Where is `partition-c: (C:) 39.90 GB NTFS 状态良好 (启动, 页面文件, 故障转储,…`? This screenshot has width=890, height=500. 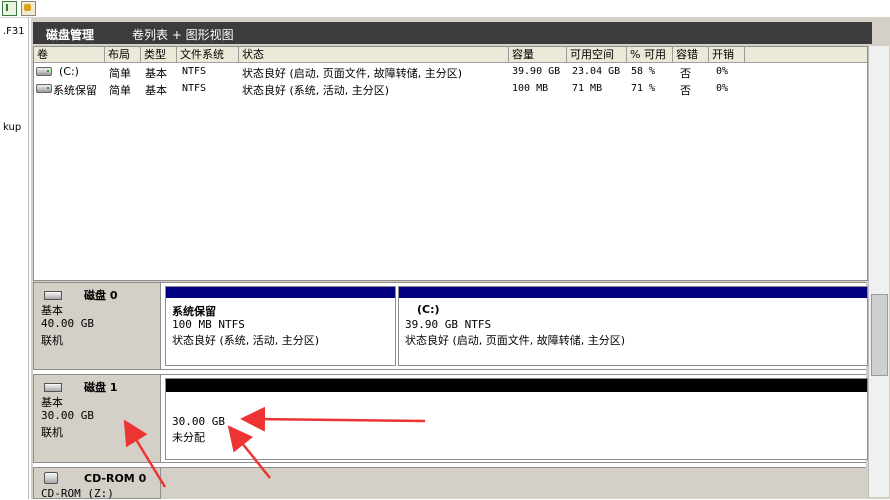 partition-c: (C:) 39.90 GB NTFS 状态良好 (启动, 页面文件, 故障转储,… is located at coordinates (633, 326).